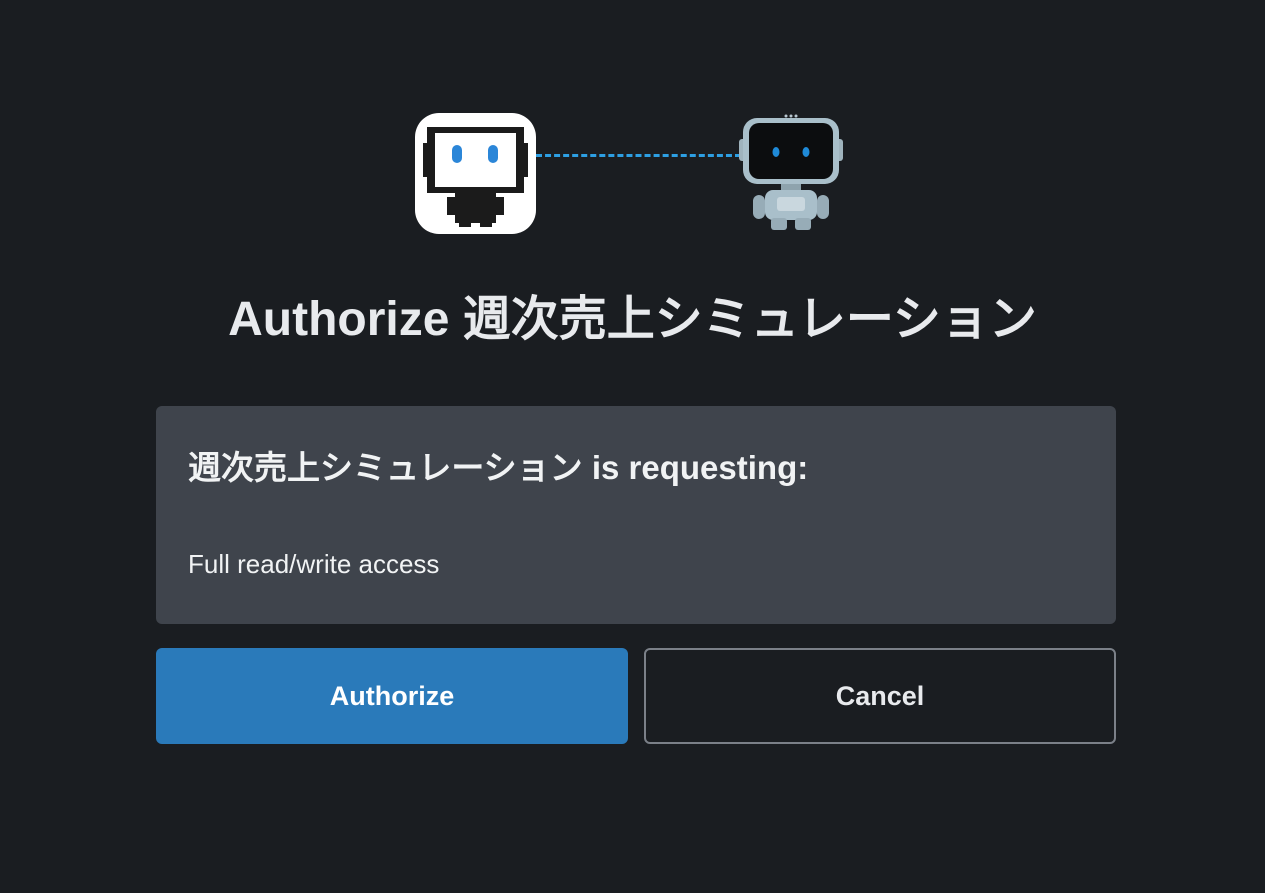 The height and width of the screenshot is (893, 1265). I want to click on cancel-button: Cancel, so click(880, 696).